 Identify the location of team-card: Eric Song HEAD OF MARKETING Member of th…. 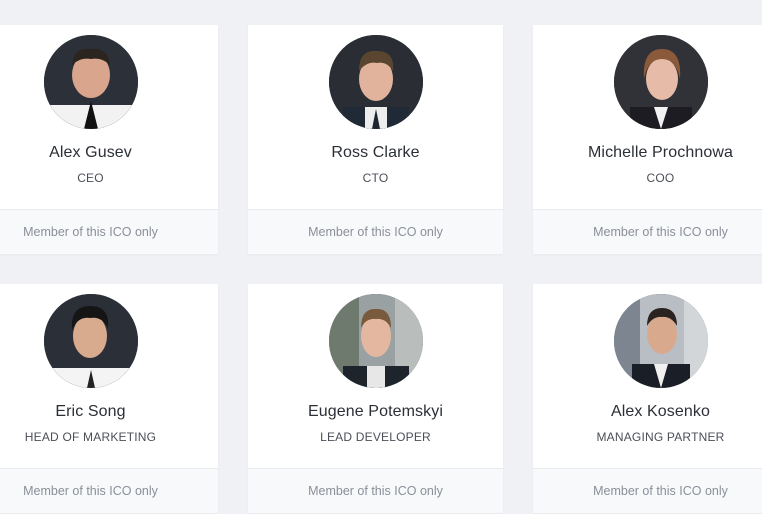
(109, 398).